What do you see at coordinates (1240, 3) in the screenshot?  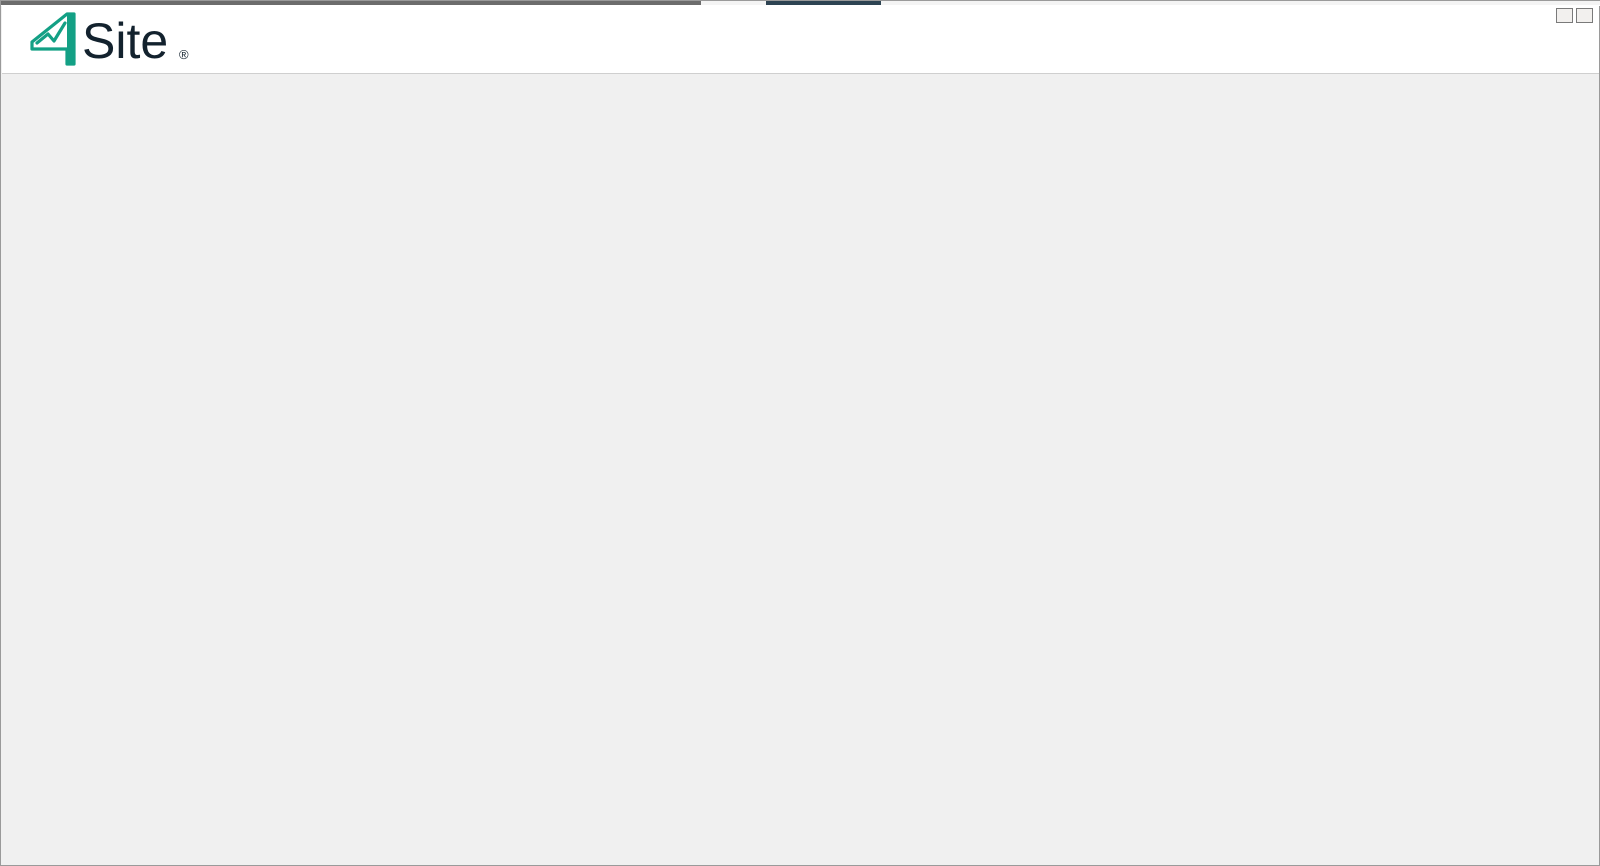 I see `title-strip-segment-right` at bounding box center [1240, 3].